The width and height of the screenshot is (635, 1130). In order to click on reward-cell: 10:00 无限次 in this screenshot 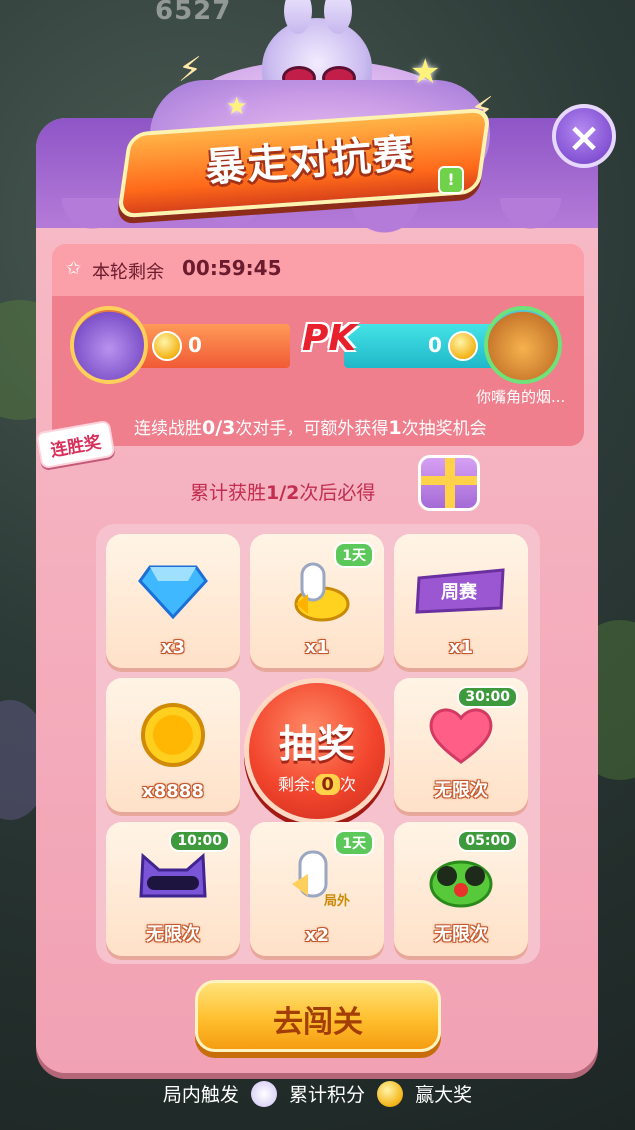, I will do `click(173, 889)`.